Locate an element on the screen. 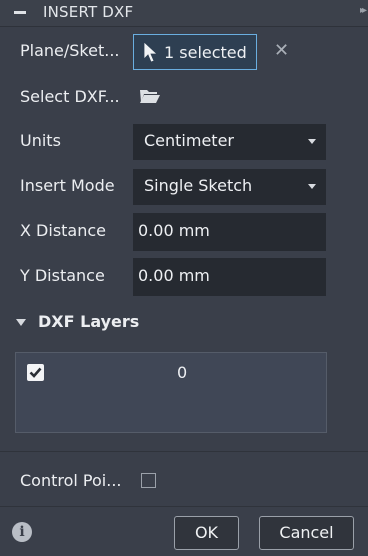  plane-sketch-select-button: 1 selected is located at coordinates (195, 52).